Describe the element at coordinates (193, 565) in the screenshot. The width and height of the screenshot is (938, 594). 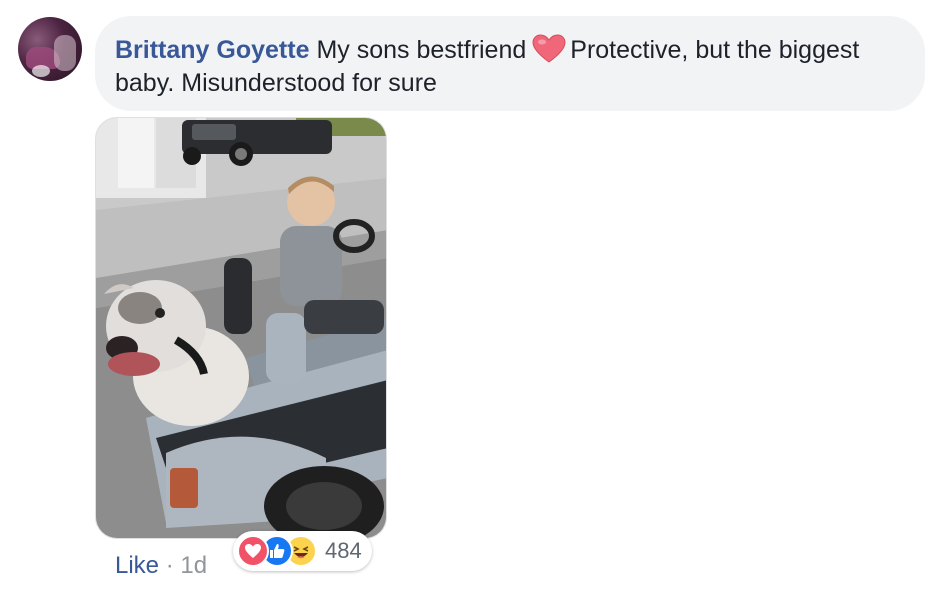
I see `timestamp-link: 1d` at that location.